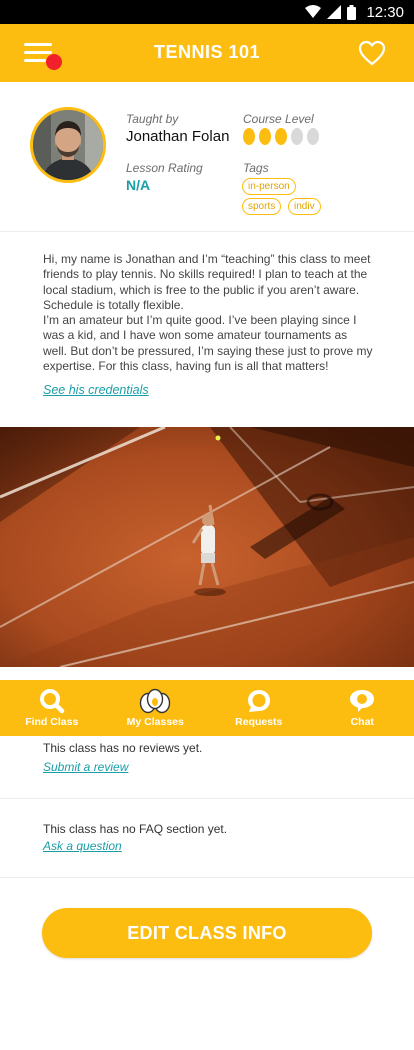  What do you see at coordinates (334, 12) in the screenshot?
I see `signal-icon` at bounding box center [334, 12].